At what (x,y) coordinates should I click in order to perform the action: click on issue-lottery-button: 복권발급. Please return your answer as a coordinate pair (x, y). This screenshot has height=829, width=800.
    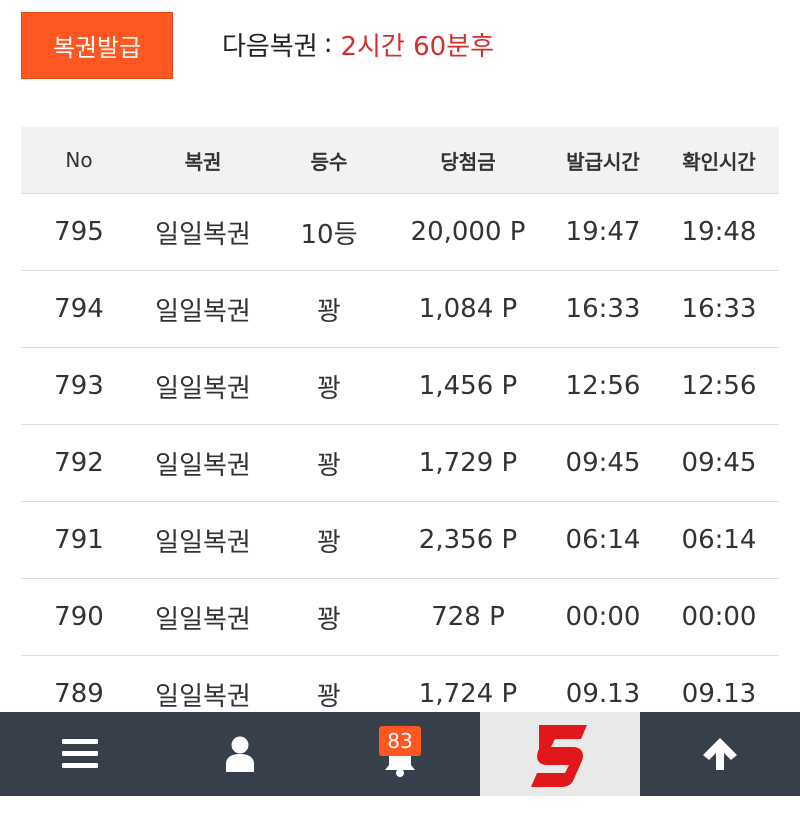
    Looking at the image, I should click on (97, 45).